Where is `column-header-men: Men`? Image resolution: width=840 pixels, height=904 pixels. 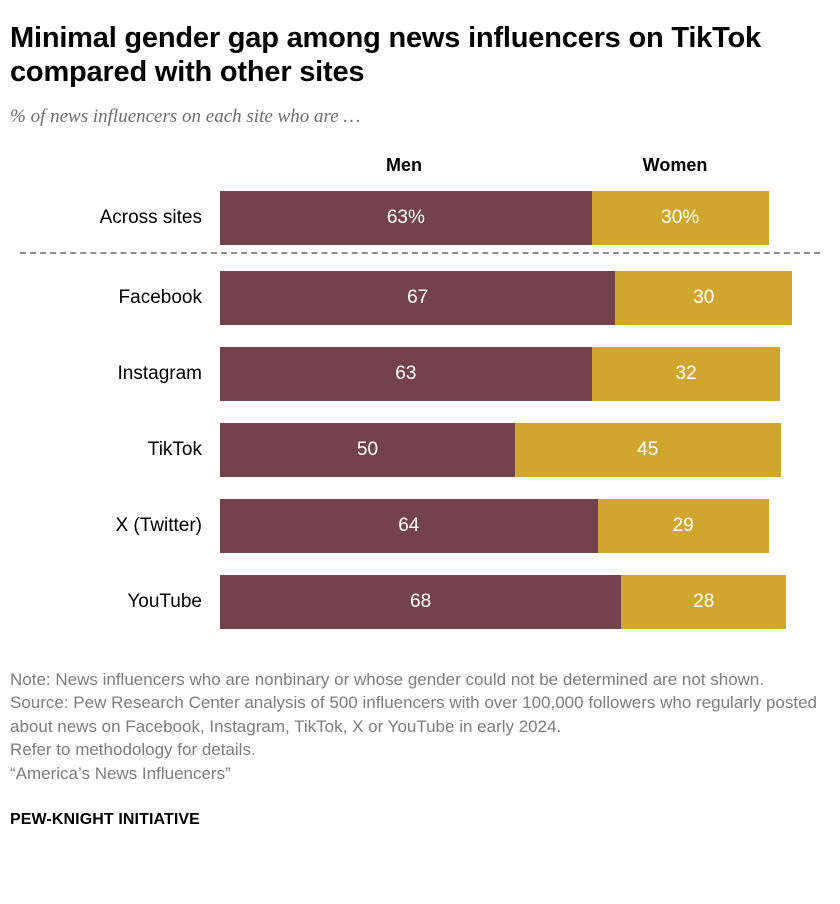
column-header-men: Men is located at coordinates (404, 164).